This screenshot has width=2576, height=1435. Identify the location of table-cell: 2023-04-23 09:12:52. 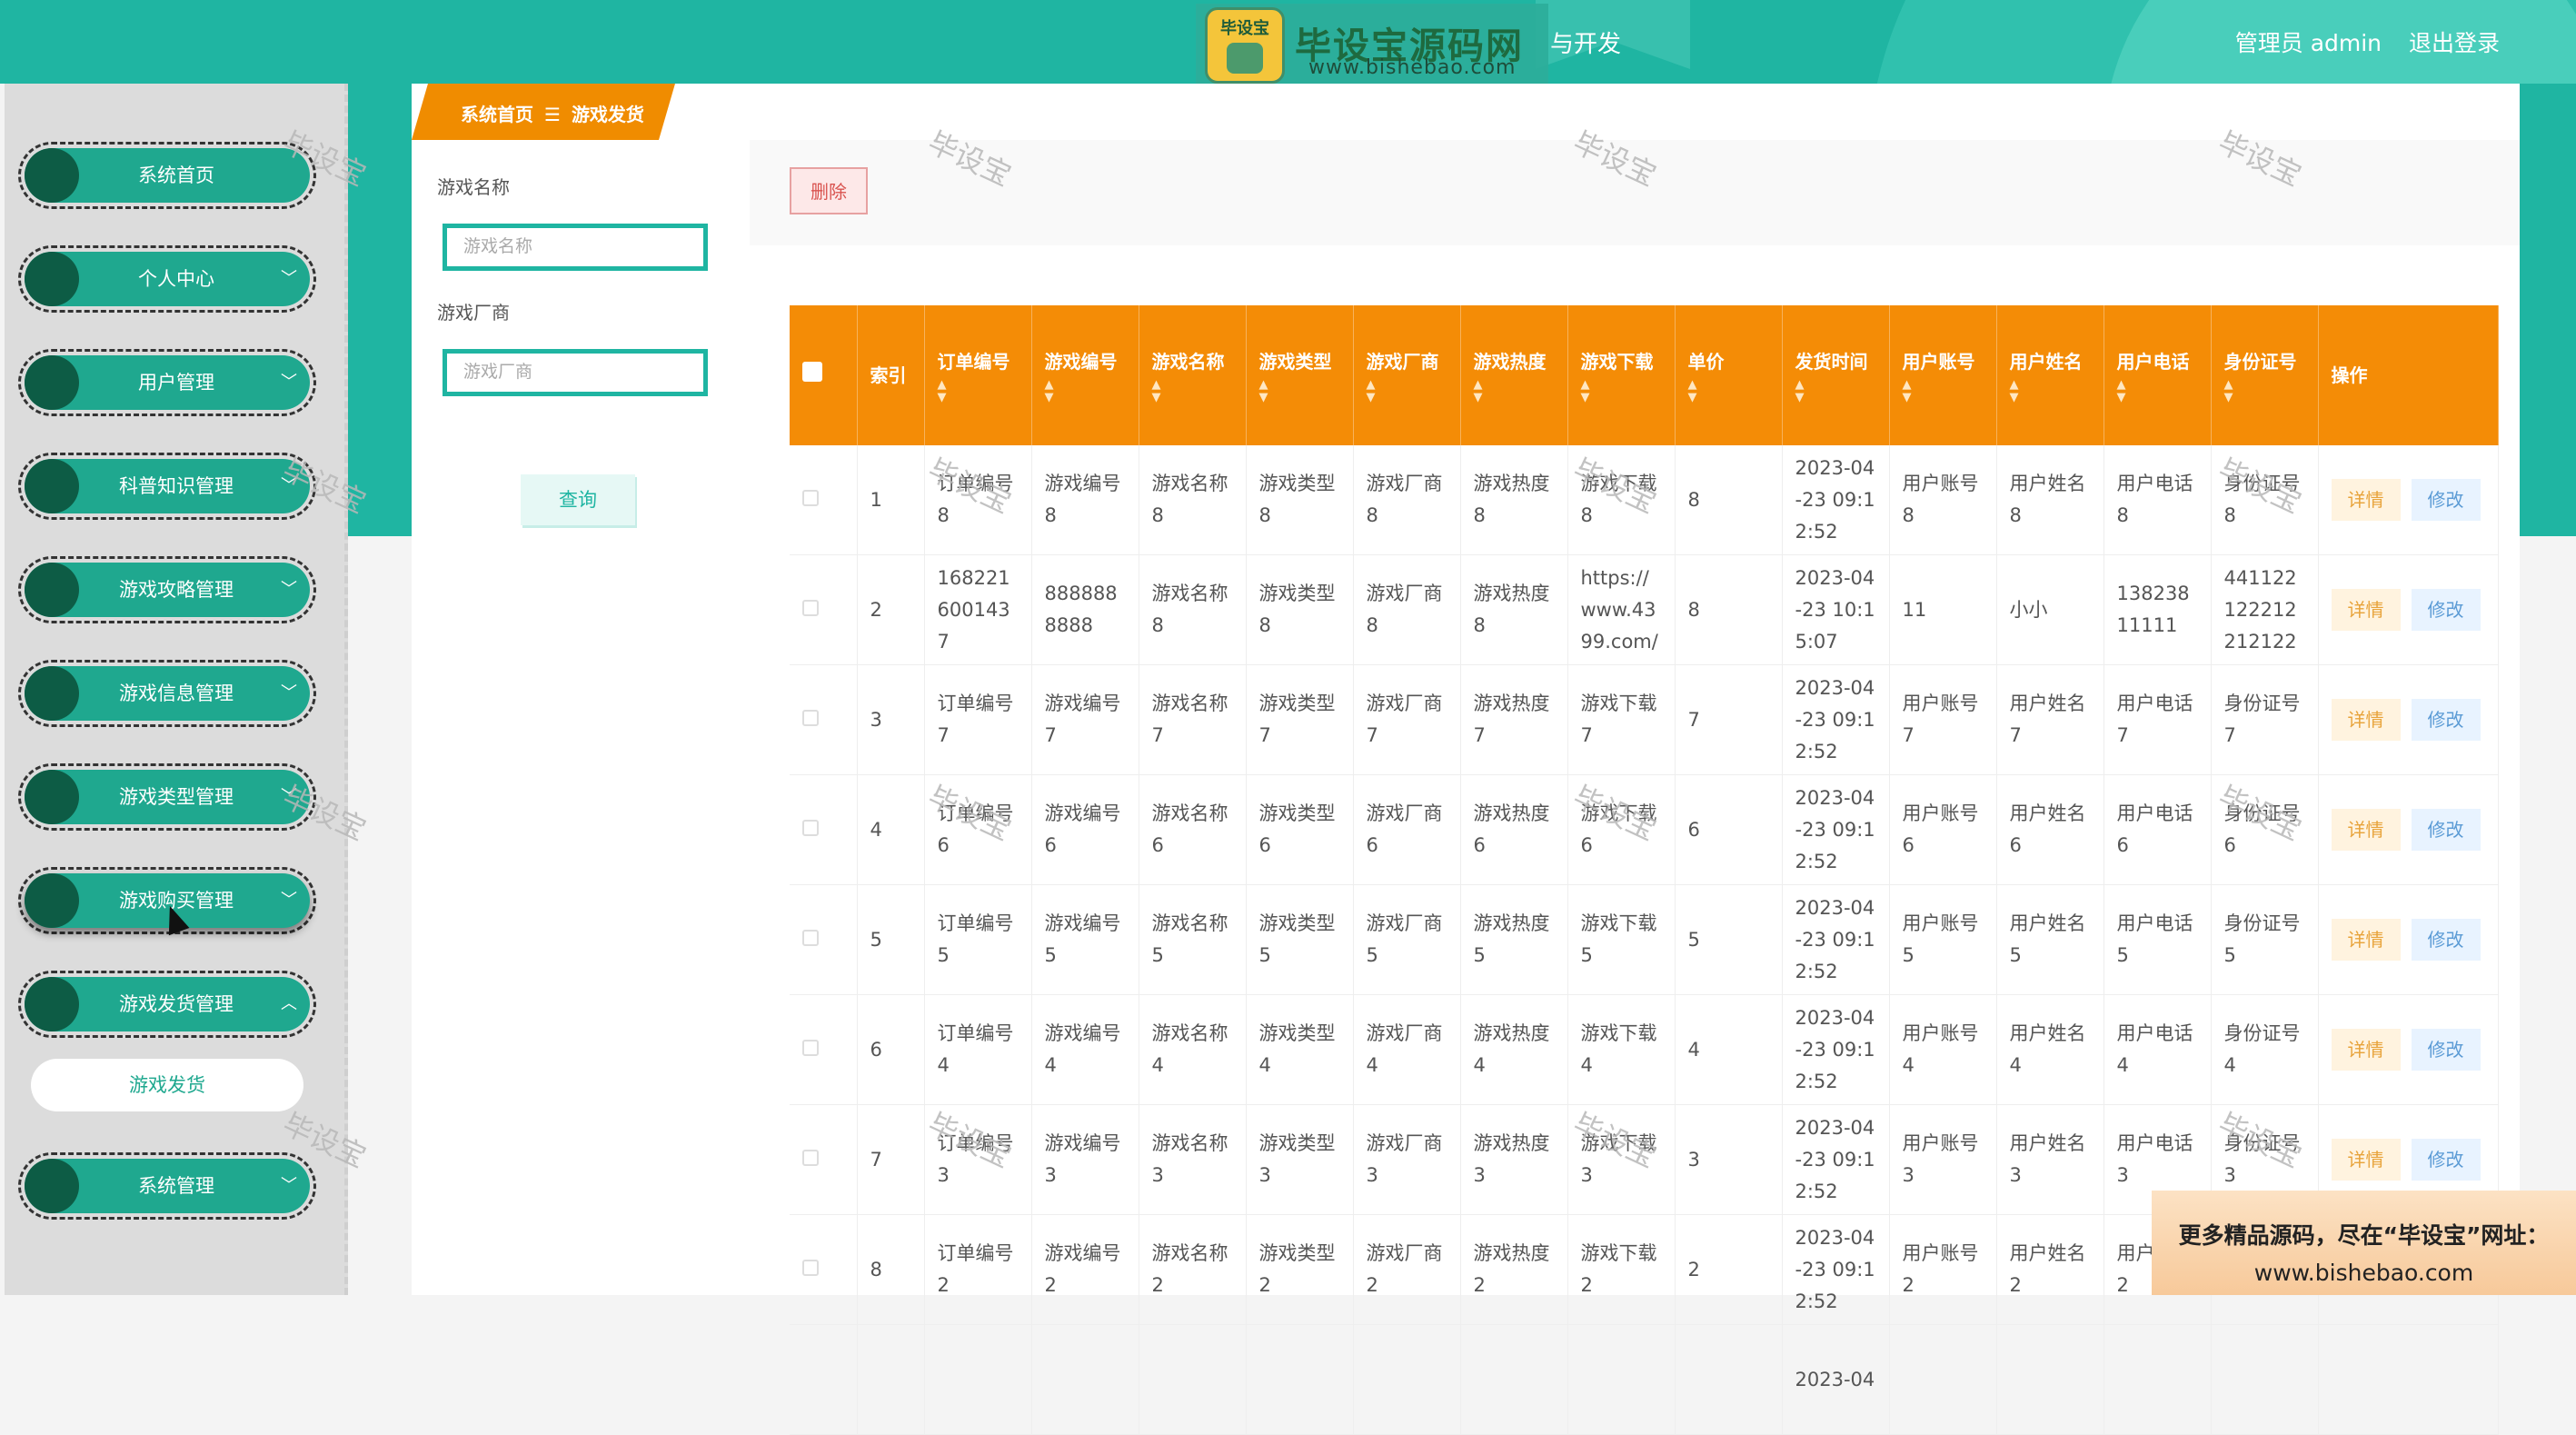
(1836, 1269).